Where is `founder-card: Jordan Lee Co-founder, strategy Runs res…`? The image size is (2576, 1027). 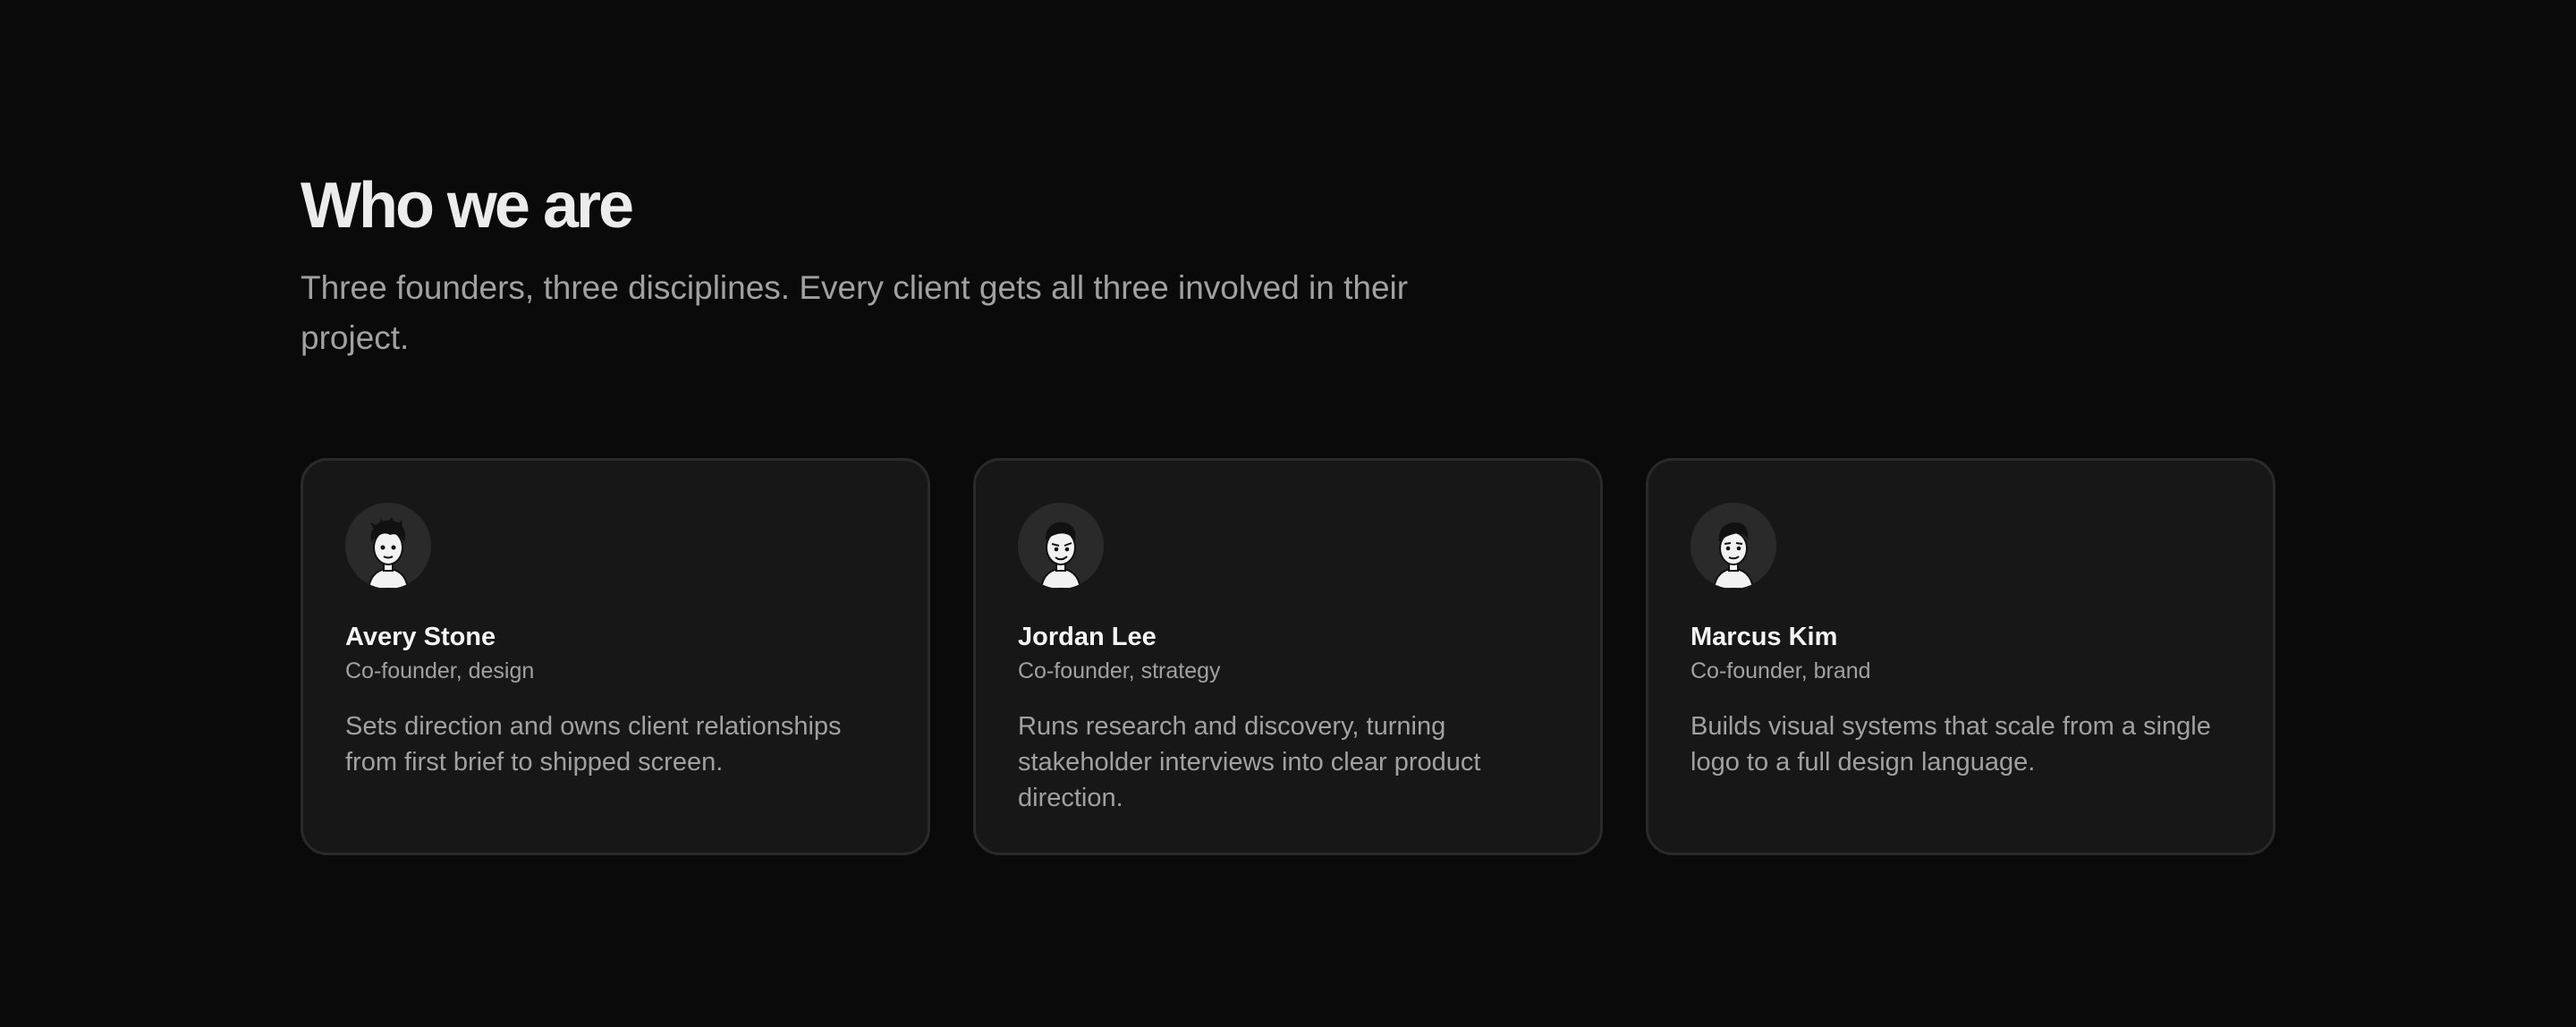 founder-card: Jordan Lee Co-founder, strategy Runs res… is located at coordinates (1288, 656).